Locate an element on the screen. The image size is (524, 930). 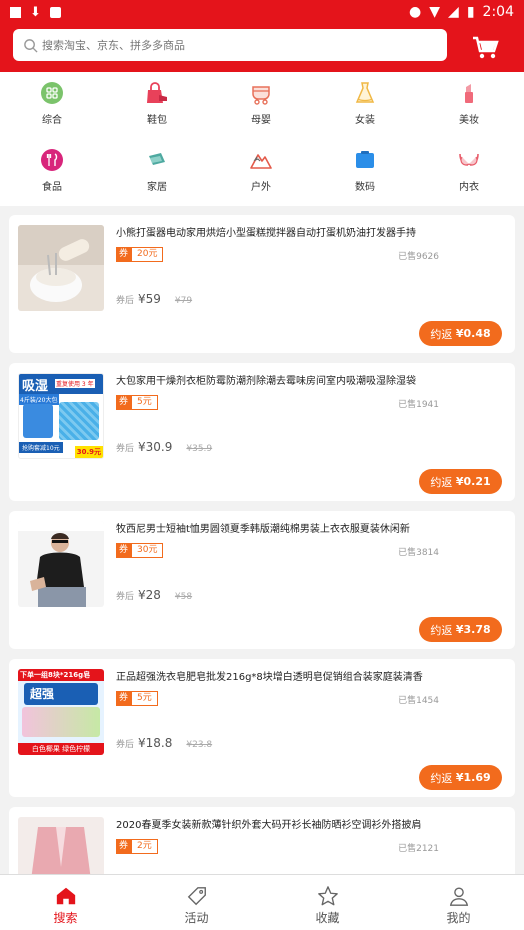
product-image: 下单一组8块*216g皂 超强 白色椰果 绿色柠檬 is located at coordinates (61, 712).